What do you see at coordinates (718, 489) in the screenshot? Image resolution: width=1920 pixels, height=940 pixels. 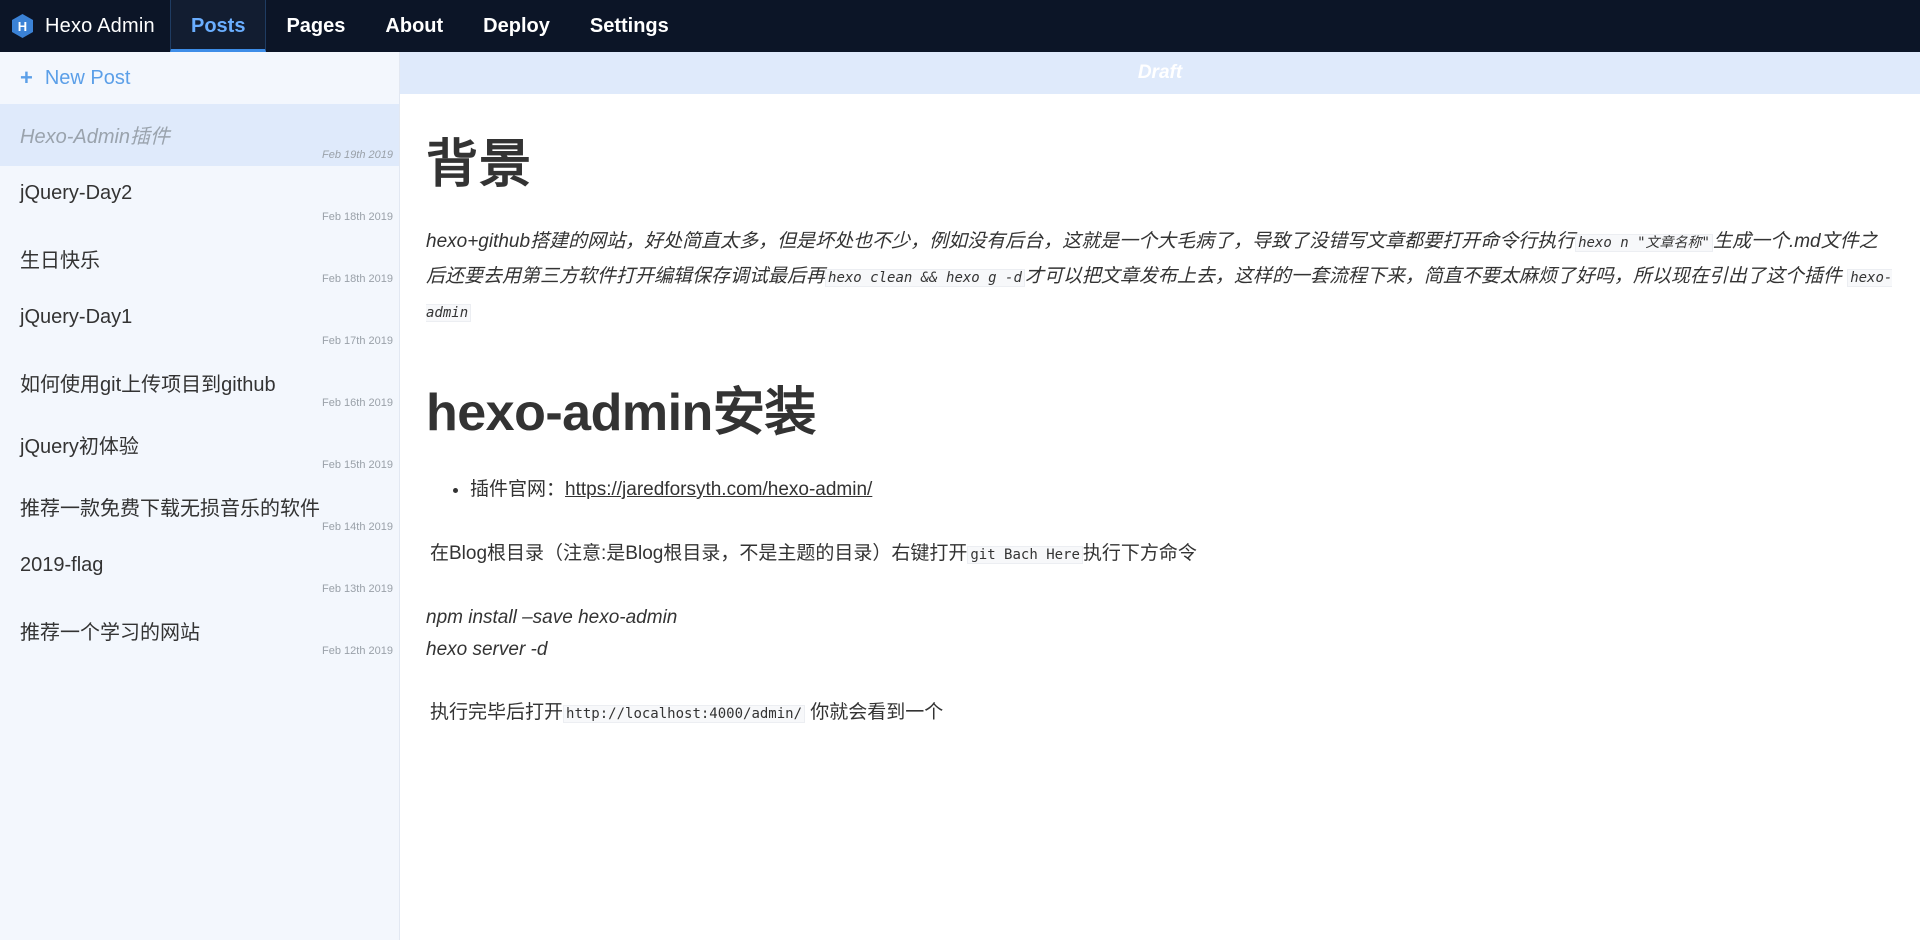 I see `plugin-site-link: https://jaredforsyth.com/hexo-admin/` at bounding box center [718, 489].